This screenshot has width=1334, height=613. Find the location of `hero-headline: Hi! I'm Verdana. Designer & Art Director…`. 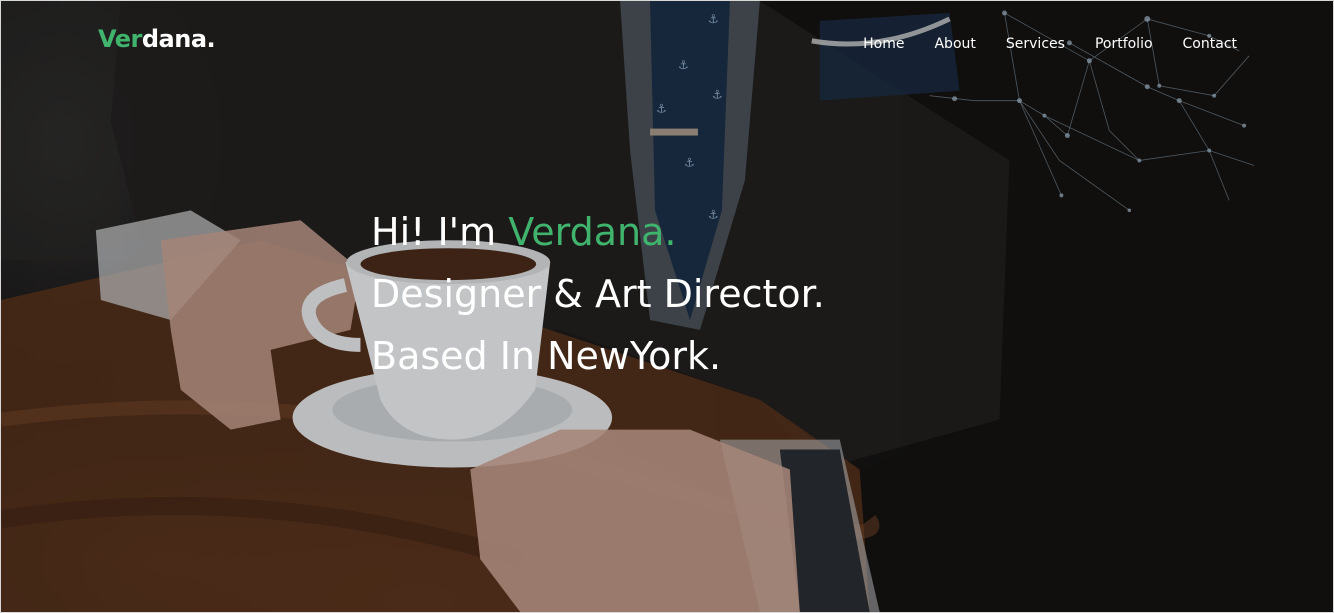

hero-headline: Hi! I'm Verdana. Designer & Art Director… is located at coordinates (598, 294).